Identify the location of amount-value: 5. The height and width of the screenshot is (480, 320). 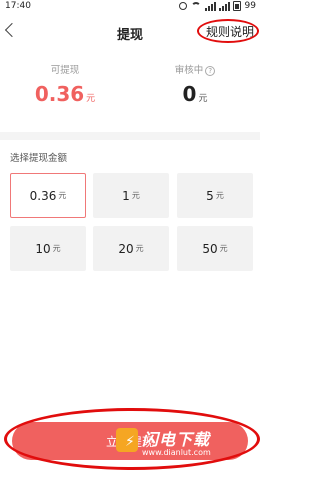
(210, 195).